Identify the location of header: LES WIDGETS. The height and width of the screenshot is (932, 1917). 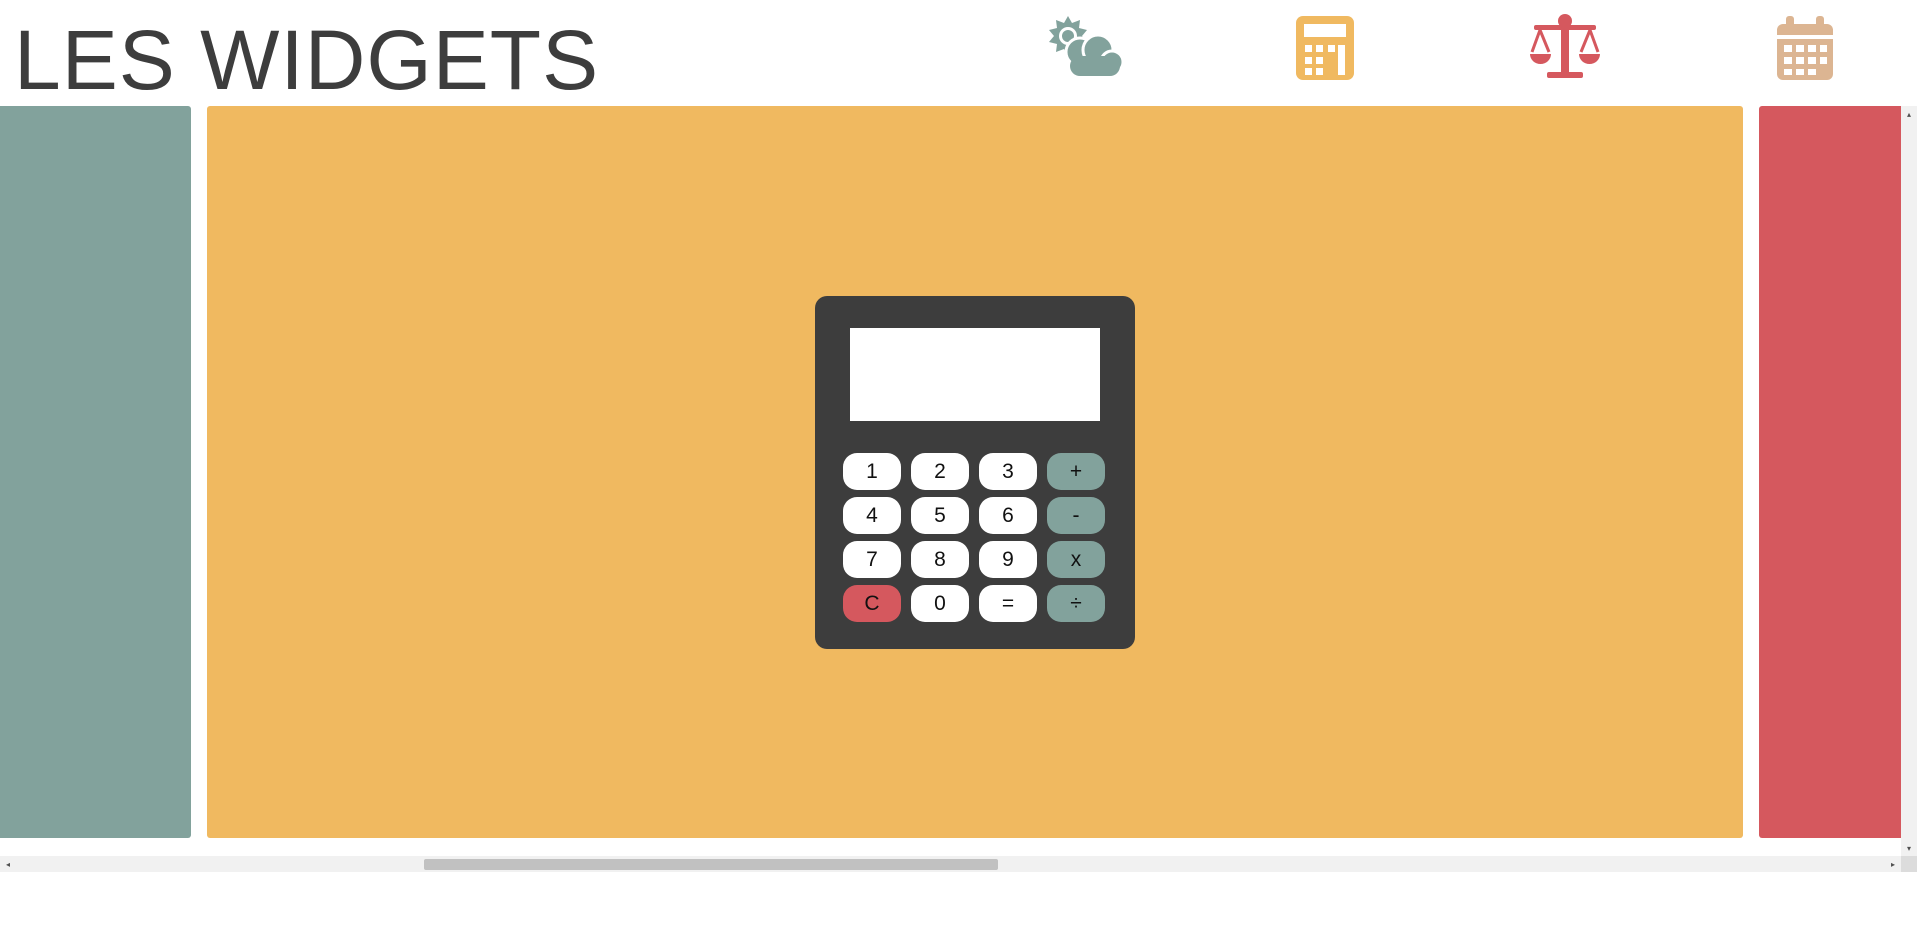
(958, 53).